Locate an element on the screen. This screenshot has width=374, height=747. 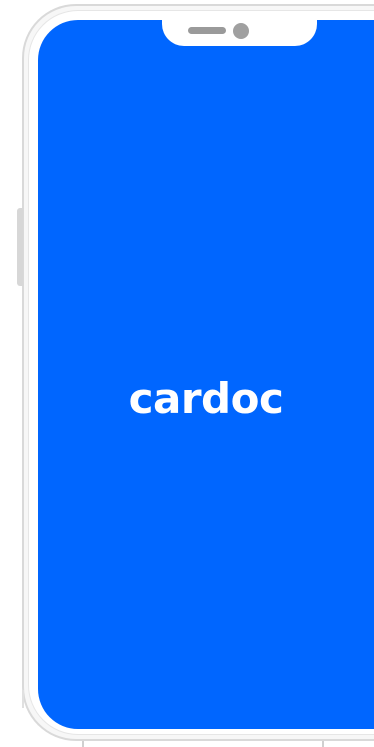
app-logo: cardoc is located at coordinates (206, 398).